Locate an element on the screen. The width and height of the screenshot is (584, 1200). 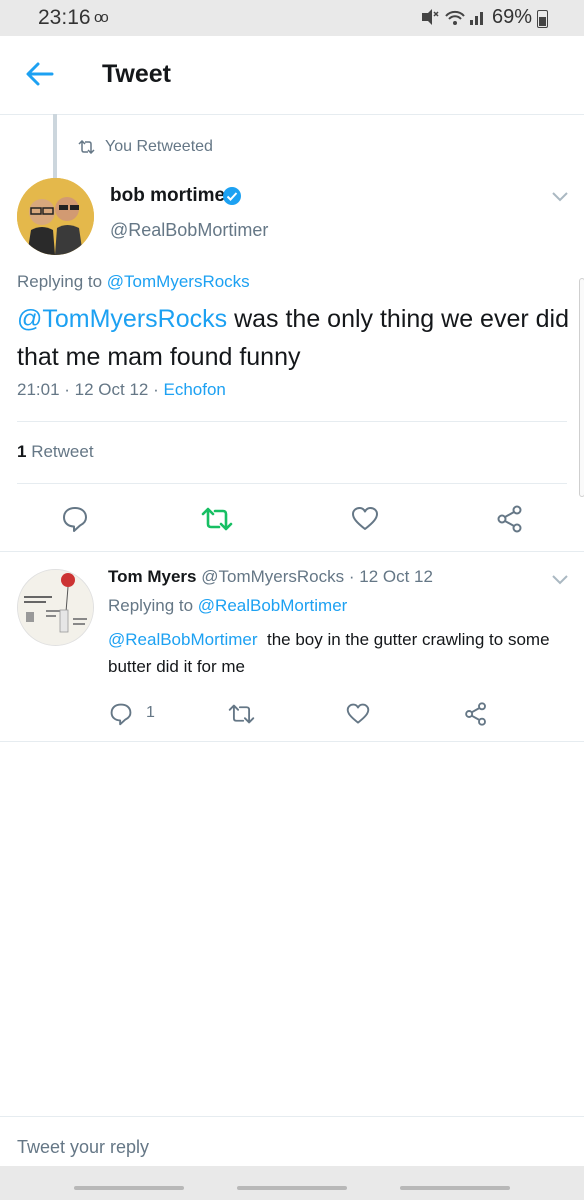
reply-replying-to: Replying to @RealBobMortimer is located at coordinates (227, 606).